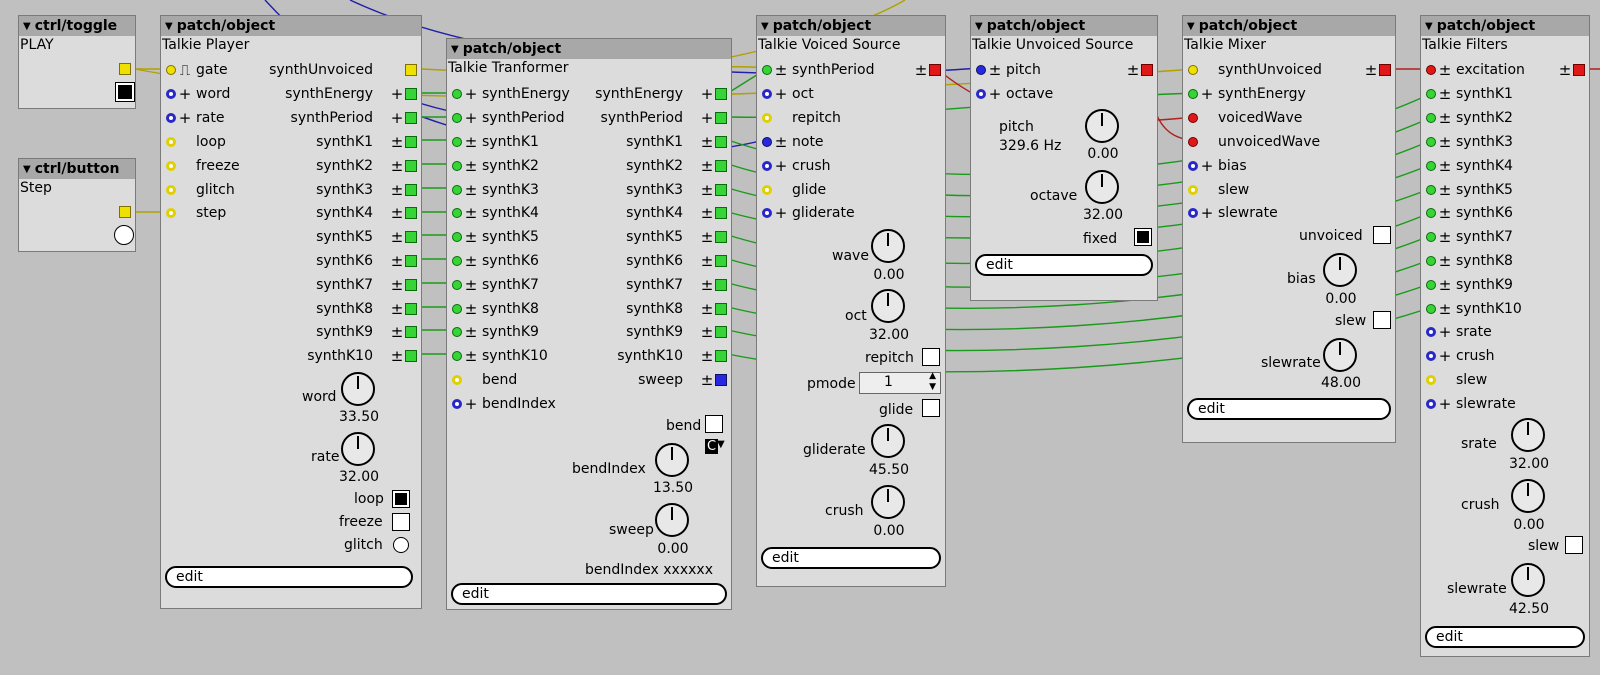 Image resolution: width=1600 pixels, height=675 pixels. What do you see at coordinates (888, 441) in the screenshot?
I see `gliderate-knob` at bounding box center [888, 441].